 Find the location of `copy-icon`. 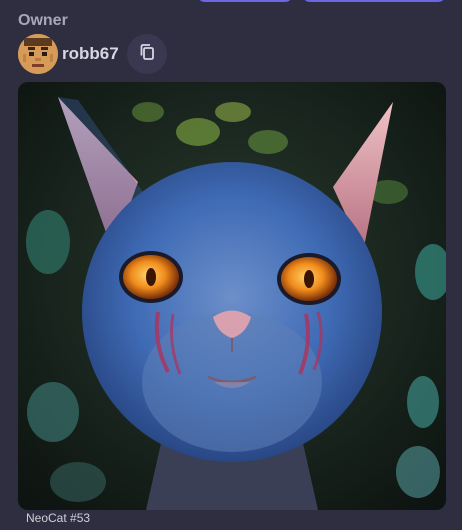

copy-icon is located at coordinates (147, 54).